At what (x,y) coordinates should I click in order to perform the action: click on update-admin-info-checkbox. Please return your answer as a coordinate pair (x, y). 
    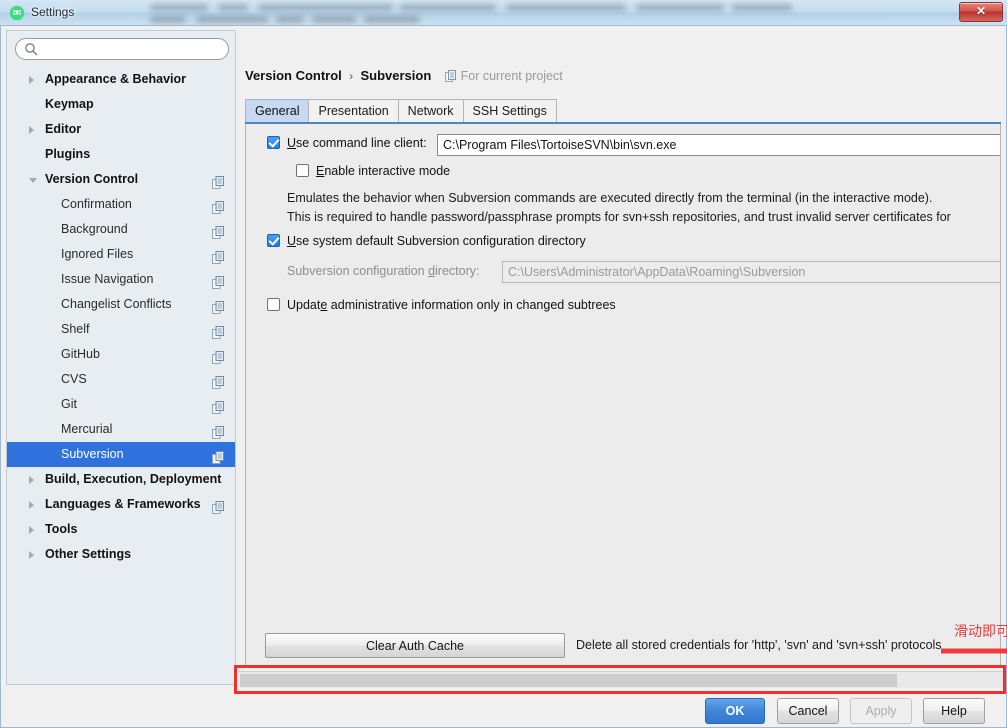
    Looking at the image, I should click on (273, 304).